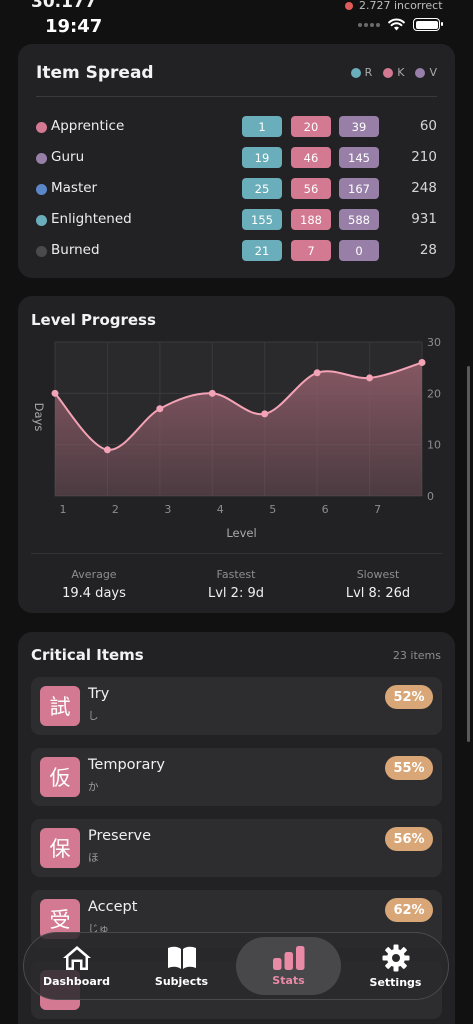 This screenshot has width=473, height=1024. I want to click on x-tick-label: 3, so click(167, 509).